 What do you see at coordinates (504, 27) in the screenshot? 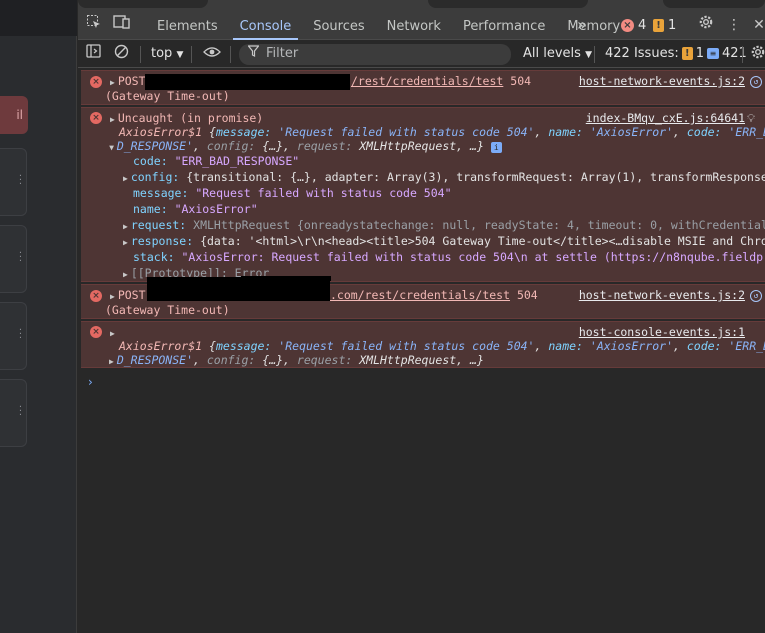
I see `tab-performance: Performance` at bounding box center [504, 27].